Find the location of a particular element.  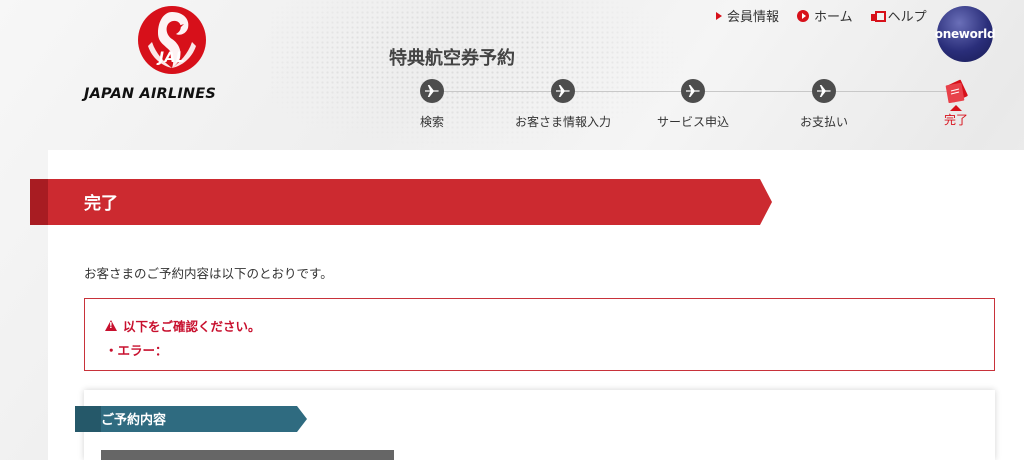

alert-box: 以下をご確認ください。 ・エラー： is located at coordinates (539, 334).